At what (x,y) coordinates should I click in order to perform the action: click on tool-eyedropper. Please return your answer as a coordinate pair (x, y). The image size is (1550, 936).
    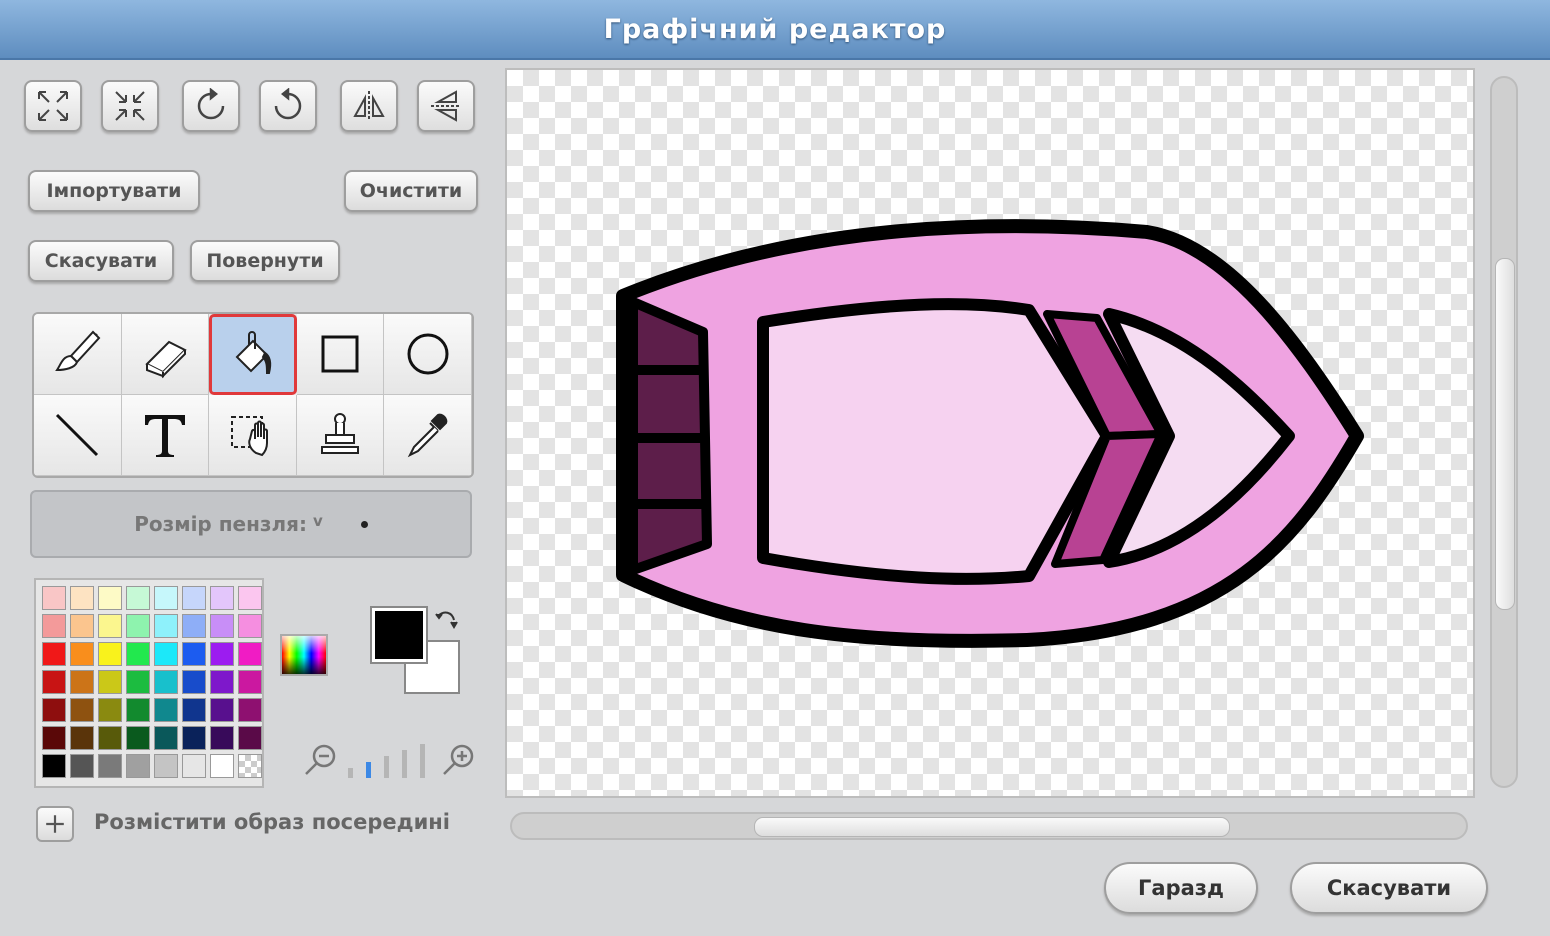
    Looking at the image, I should click on (428, 435).